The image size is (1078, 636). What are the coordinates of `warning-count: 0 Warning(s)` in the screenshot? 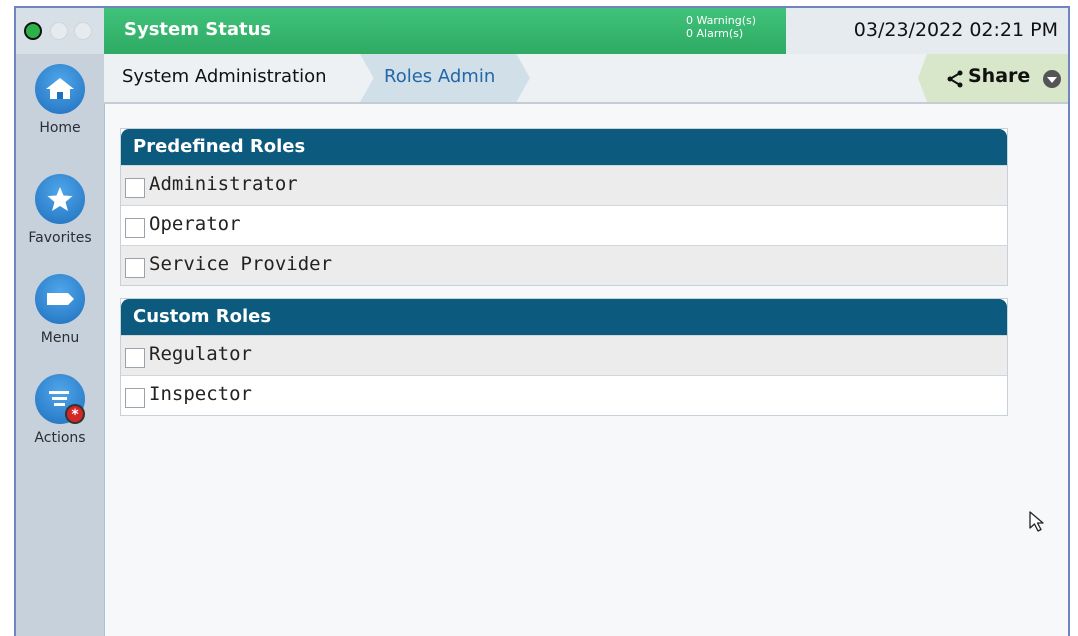 It's located at (721, 20).